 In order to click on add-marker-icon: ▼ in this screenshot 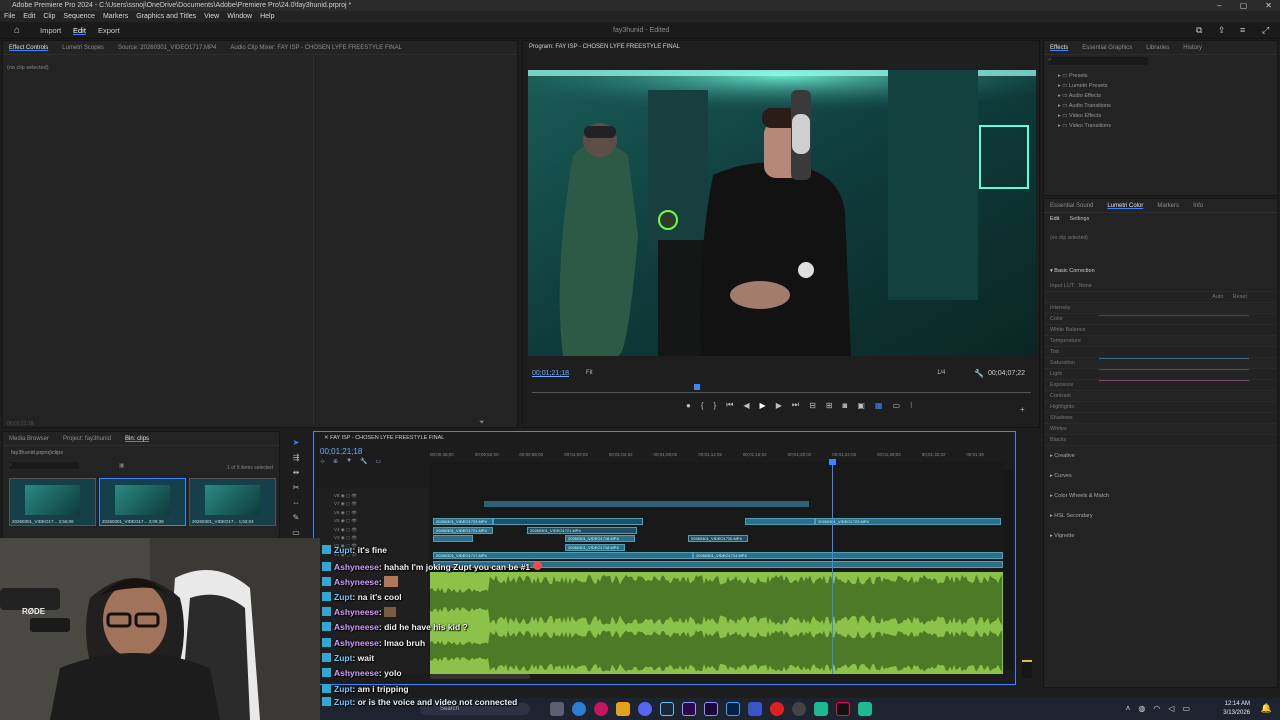, I will do `click(349, 461)`.